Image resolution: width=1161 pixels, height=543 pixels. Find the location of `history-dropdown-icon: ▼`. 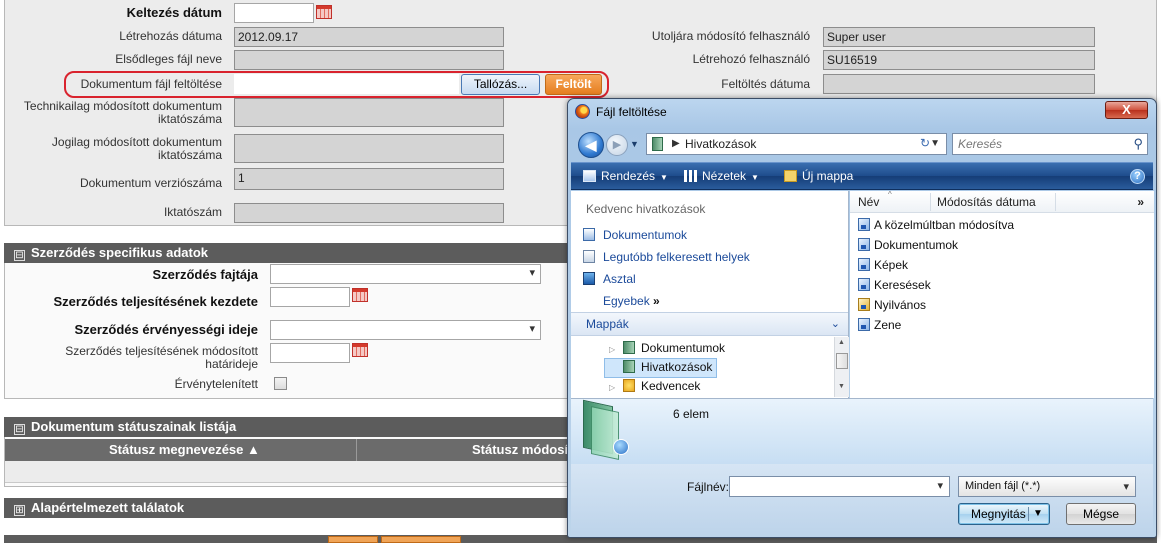

history-dropdown-icon: ▼ is located at coordinates (634, 144).